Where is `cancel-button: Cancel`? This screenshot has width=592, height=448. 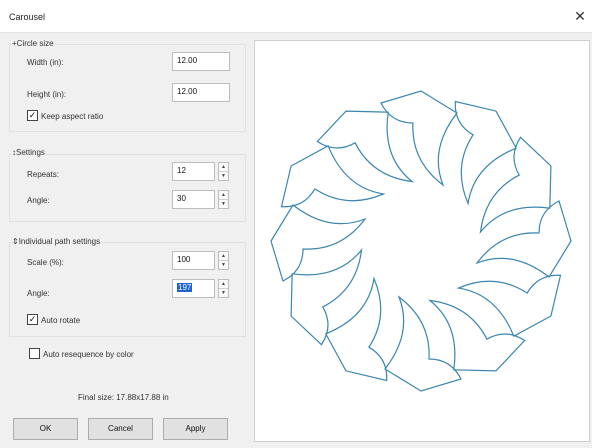
cancel-button: Cancel is located at coordinates (120, 429).